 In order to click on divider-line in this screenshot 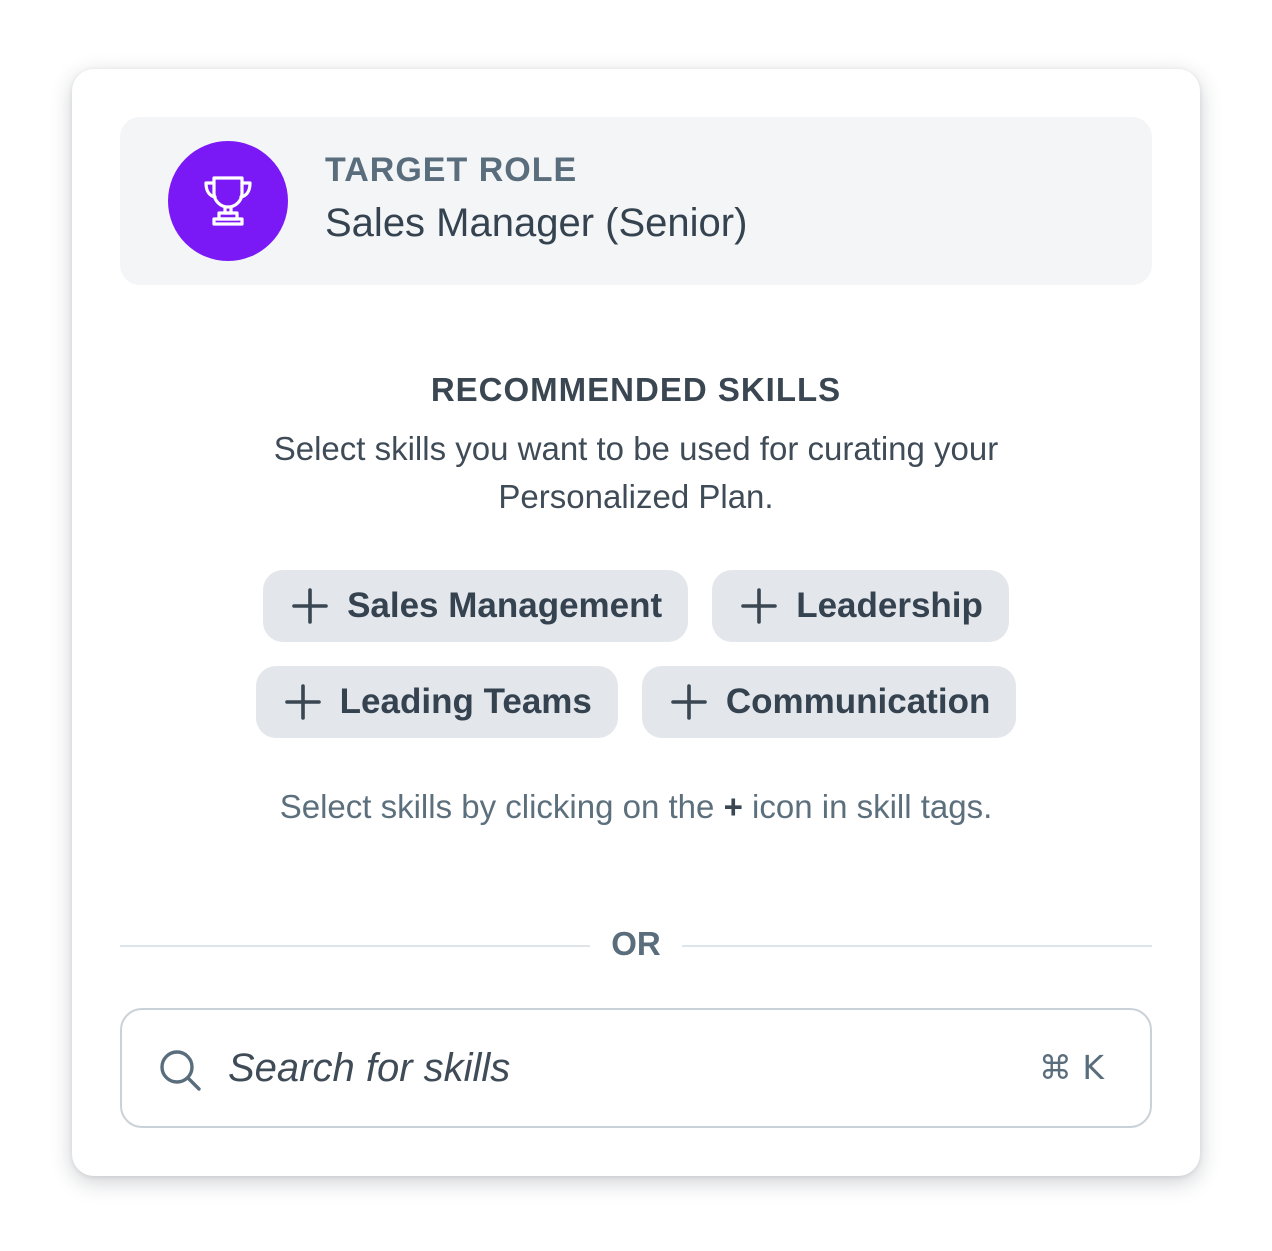, I will do `click(917, 946)`.